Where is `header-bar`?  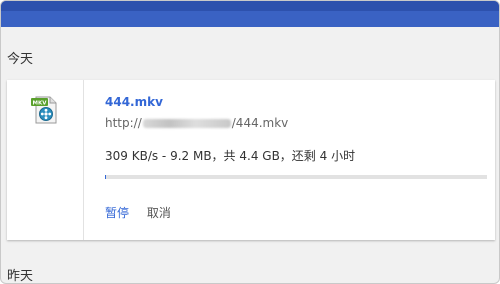
header-bar is located at coordinates (250, 14).